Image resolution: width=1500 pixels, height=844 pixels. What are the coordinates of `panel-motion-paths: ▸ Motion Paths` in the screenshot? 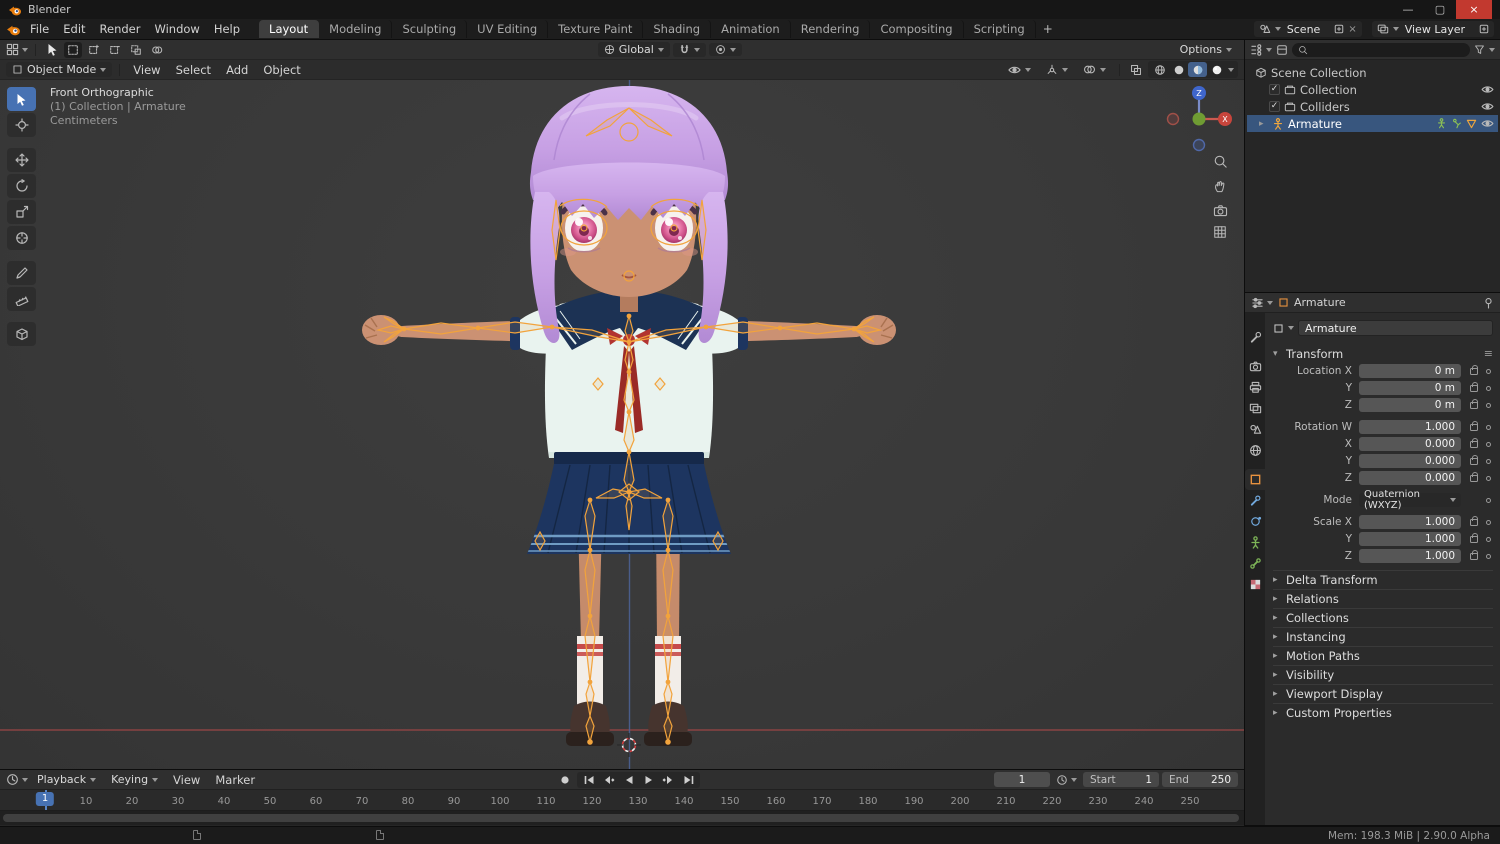 It's located at (1383, 655).